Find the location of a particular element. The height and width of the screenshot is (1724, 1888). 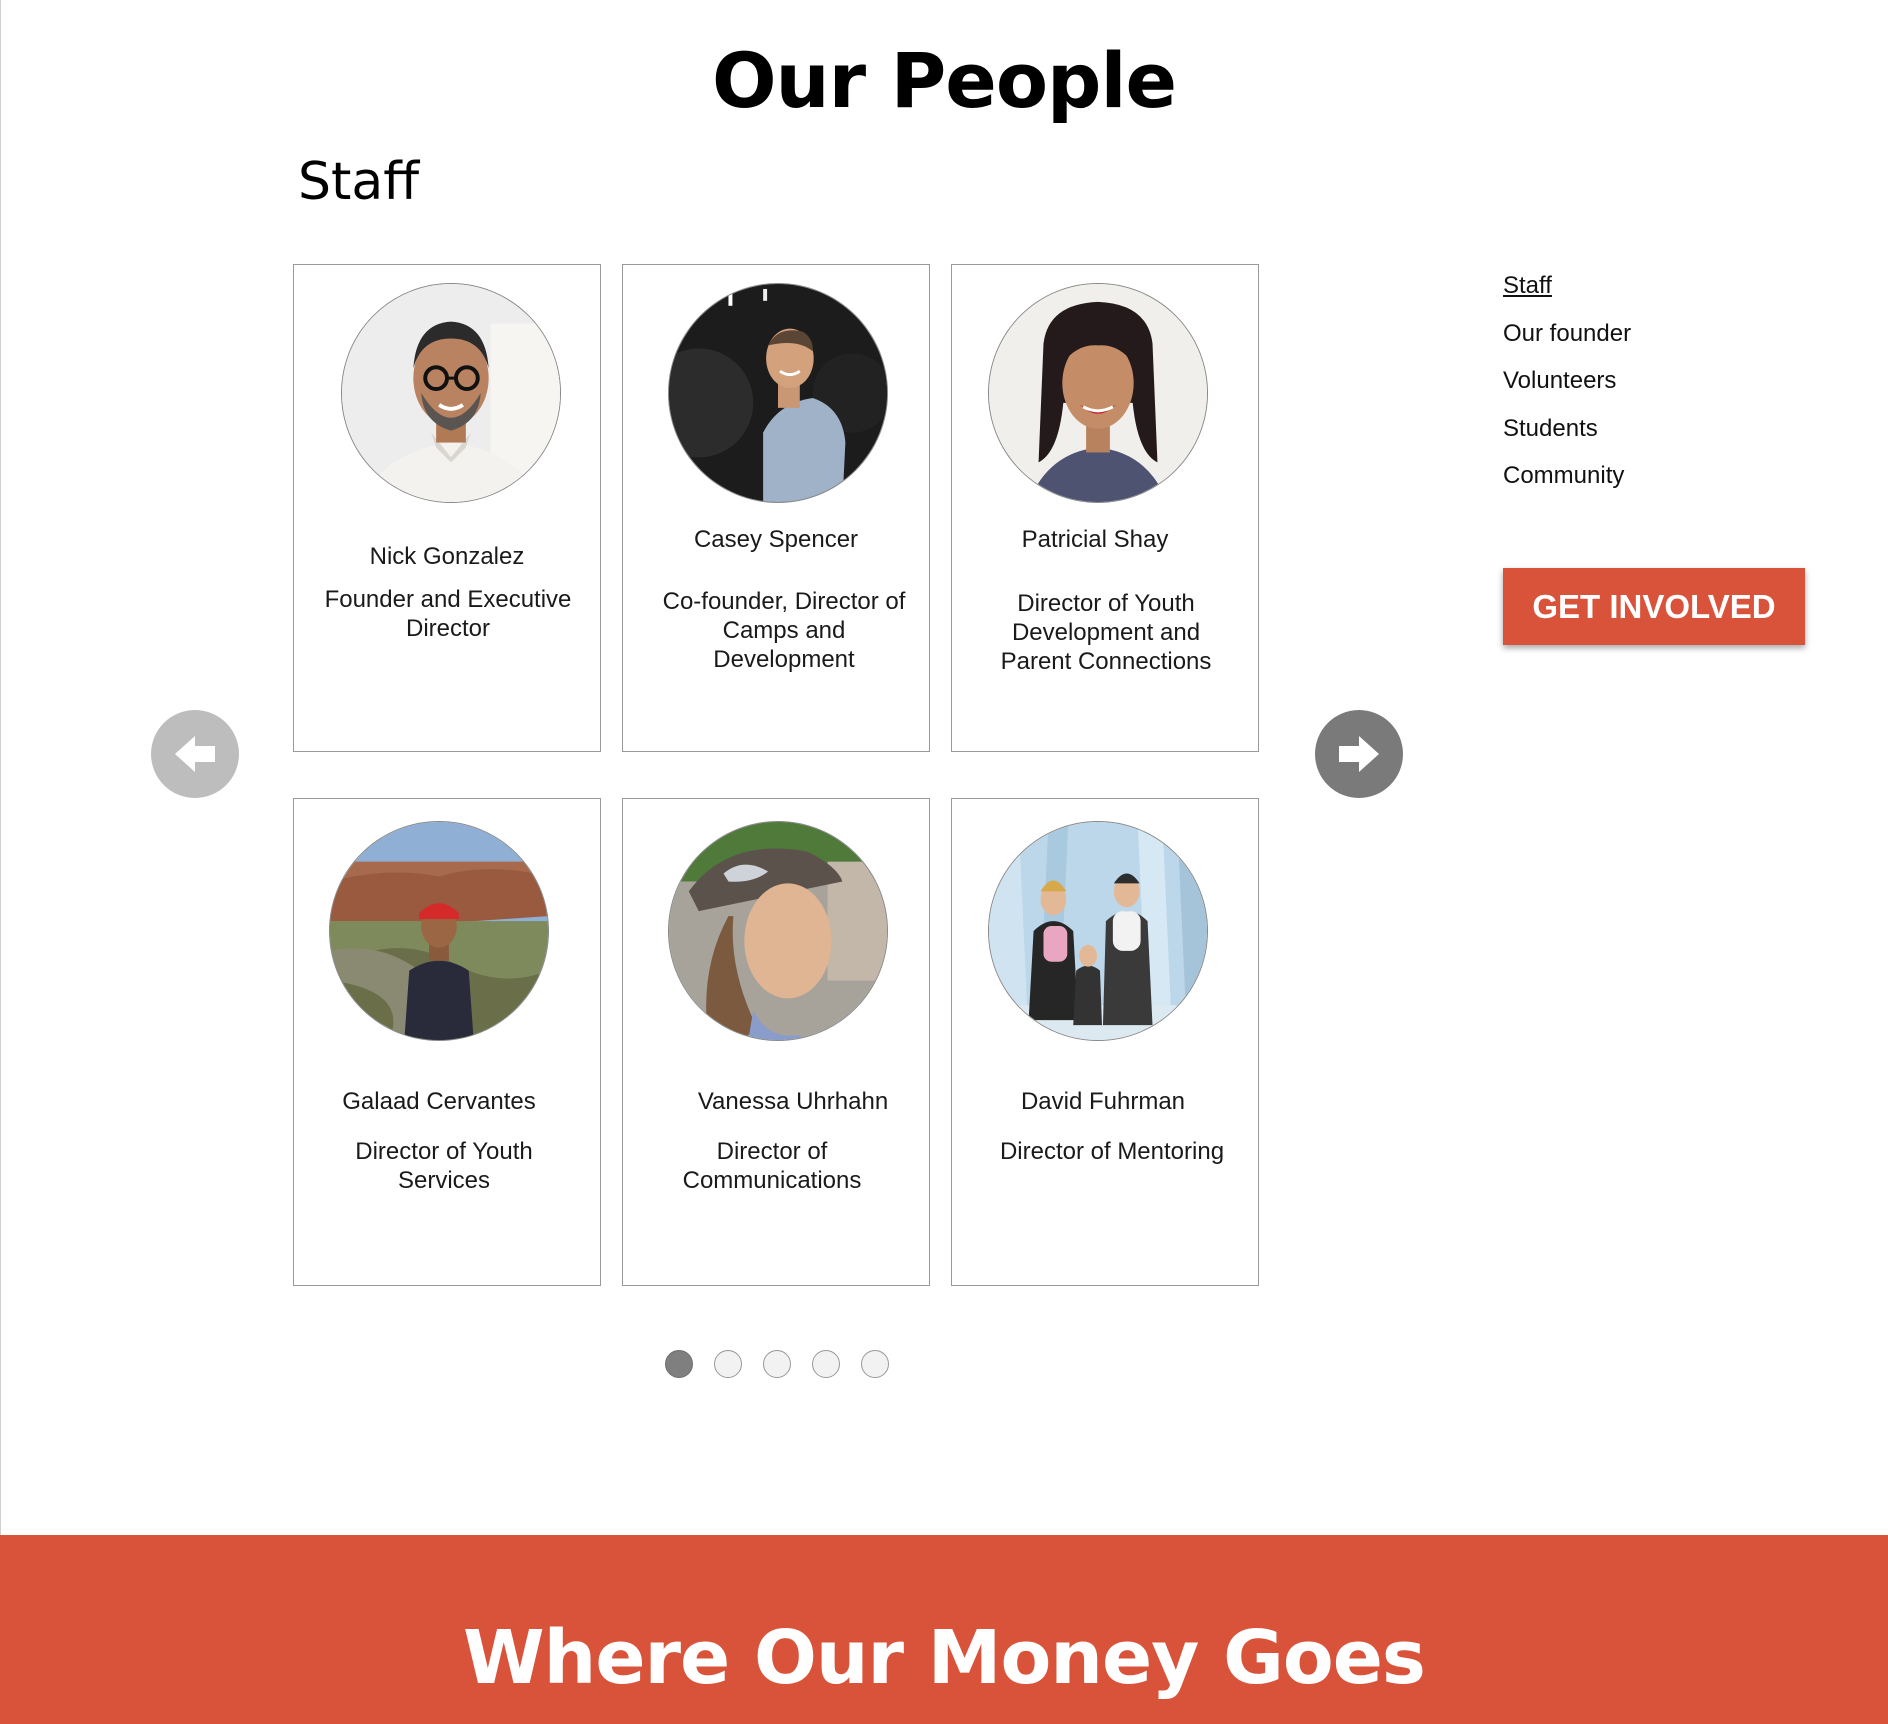

staff-name: Casey Spencer is located at coordinates (776, 539).